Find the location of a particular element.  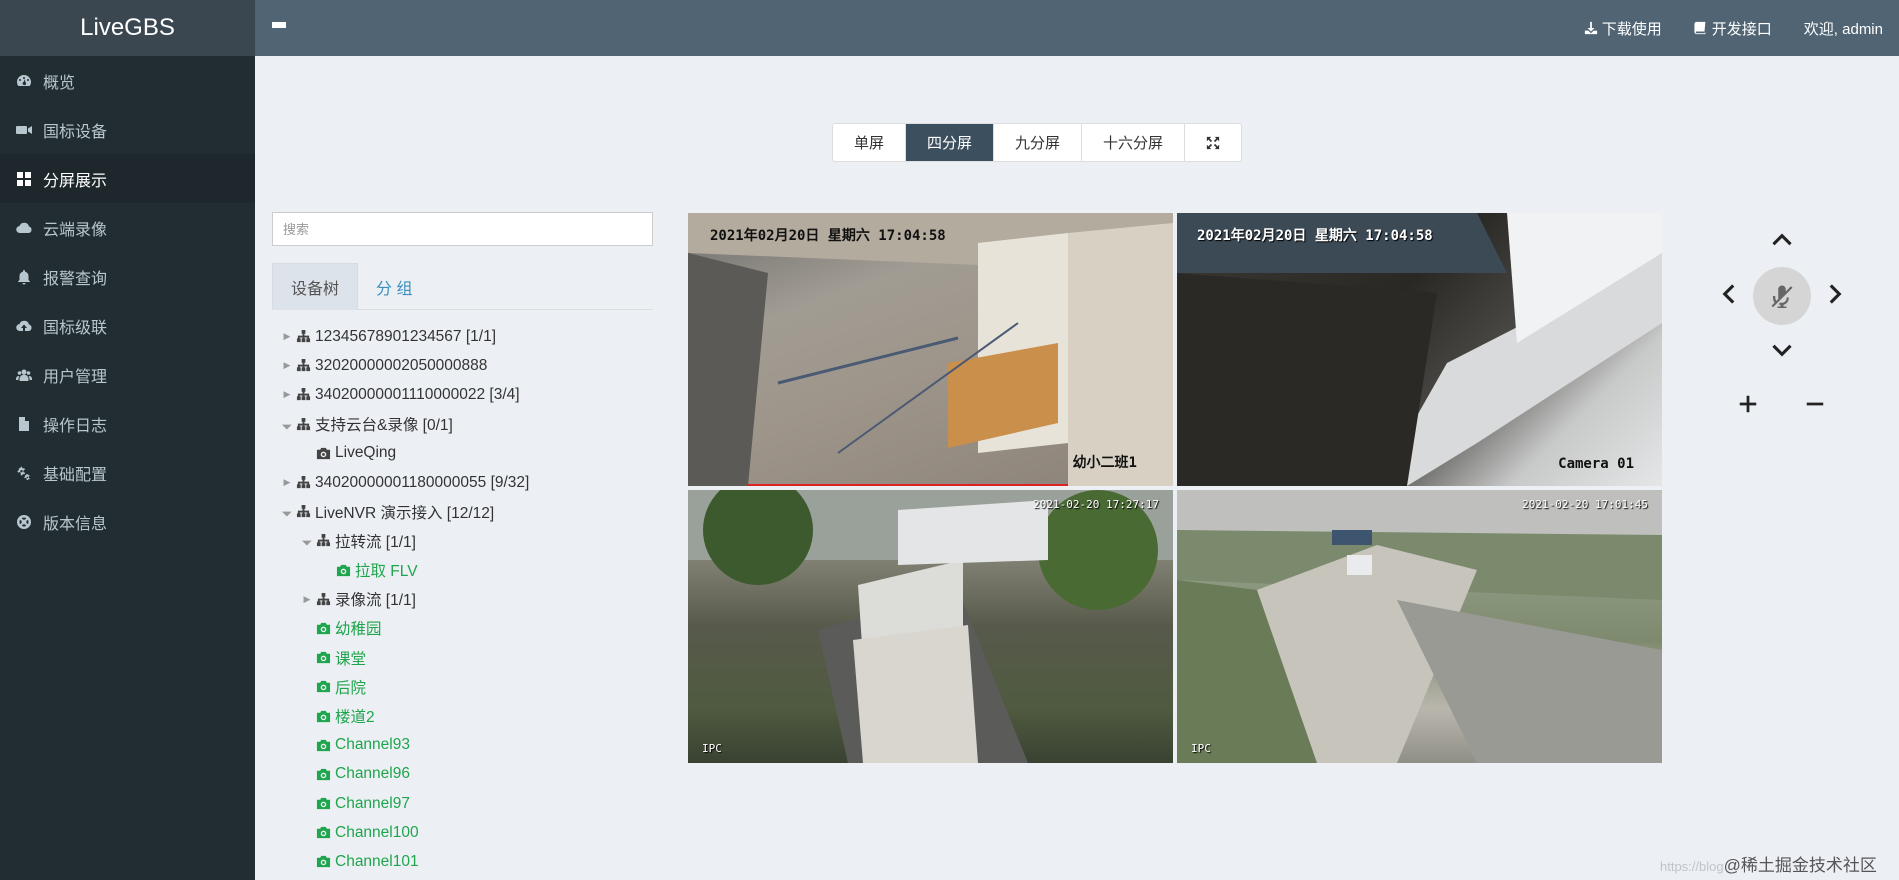

mute-mic-icon is located at coordinates (1782, 296).